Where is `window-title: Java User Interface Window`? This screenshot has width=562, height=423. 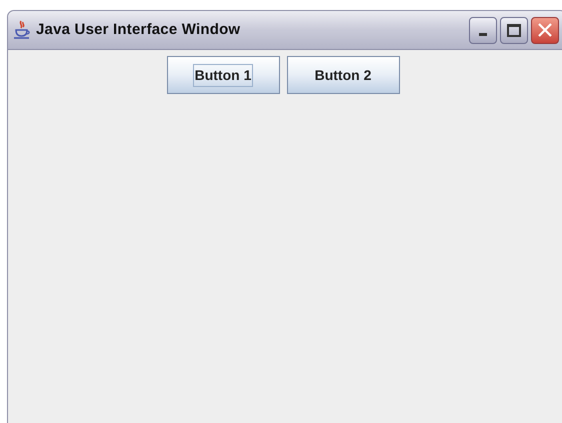 window-title: Java User Interface Window is located at coordinates (138, 30).